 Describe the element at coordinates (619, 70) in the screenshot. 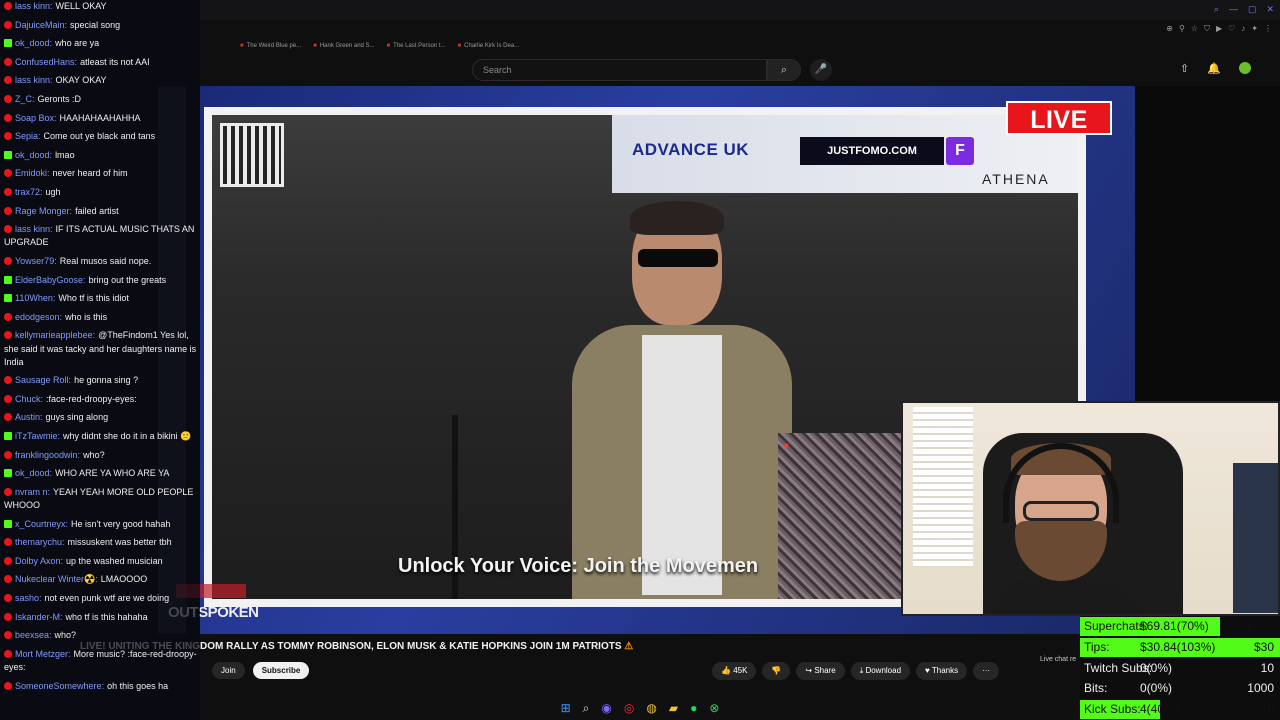

I see `search-input: Search` at that location.